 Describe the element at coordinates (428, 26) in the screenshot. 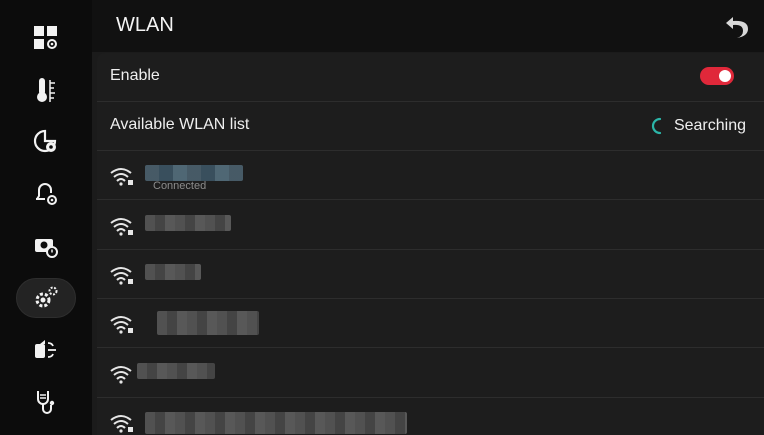

I see `header-bar: WLAN` at that location.